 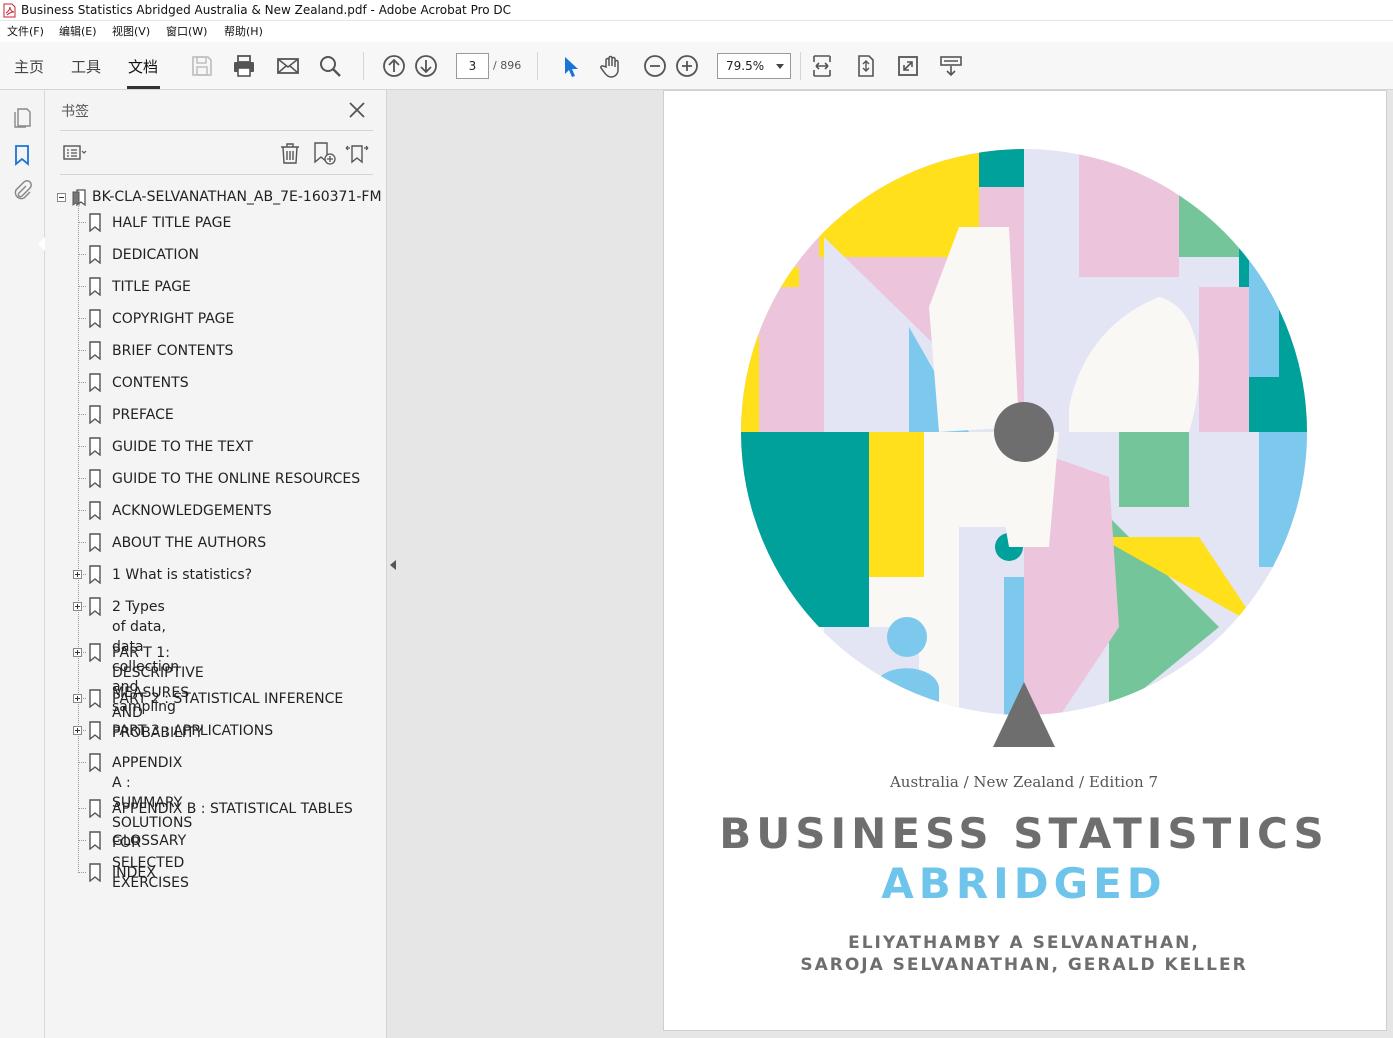 I want to click on read-mode-icon, so click(x=951, y=66).